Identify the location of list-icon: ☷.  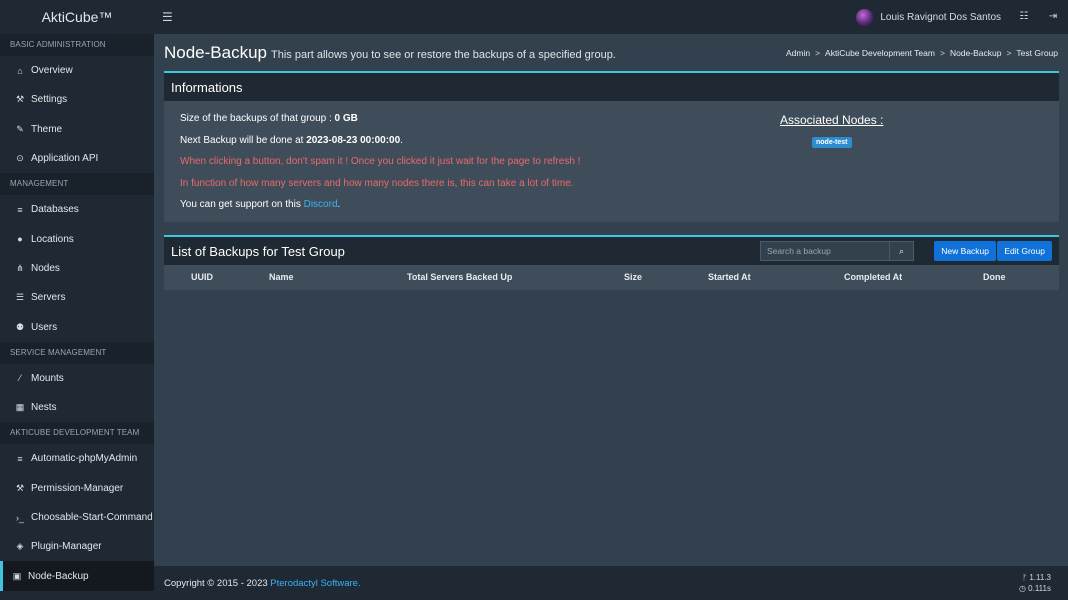
(1024, 17).